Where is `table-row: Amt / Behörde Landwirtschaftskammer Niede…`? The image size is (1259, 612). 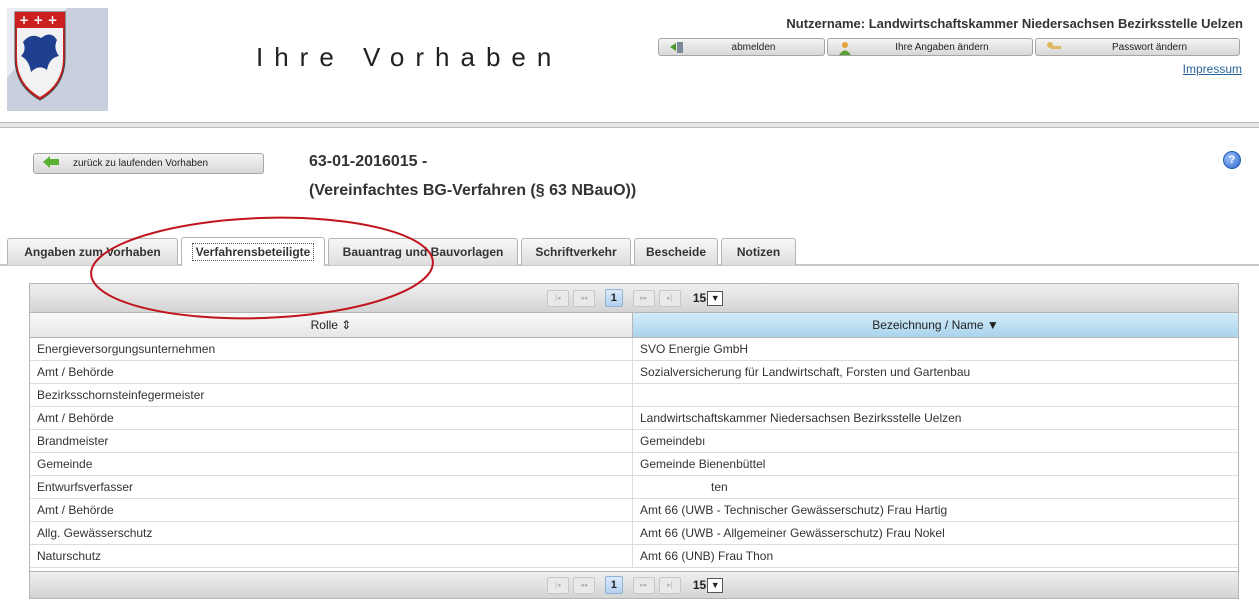
table-row: Amt / Behörde Landwirtschaftskammer Niede… is located at coordinates (634, 418).